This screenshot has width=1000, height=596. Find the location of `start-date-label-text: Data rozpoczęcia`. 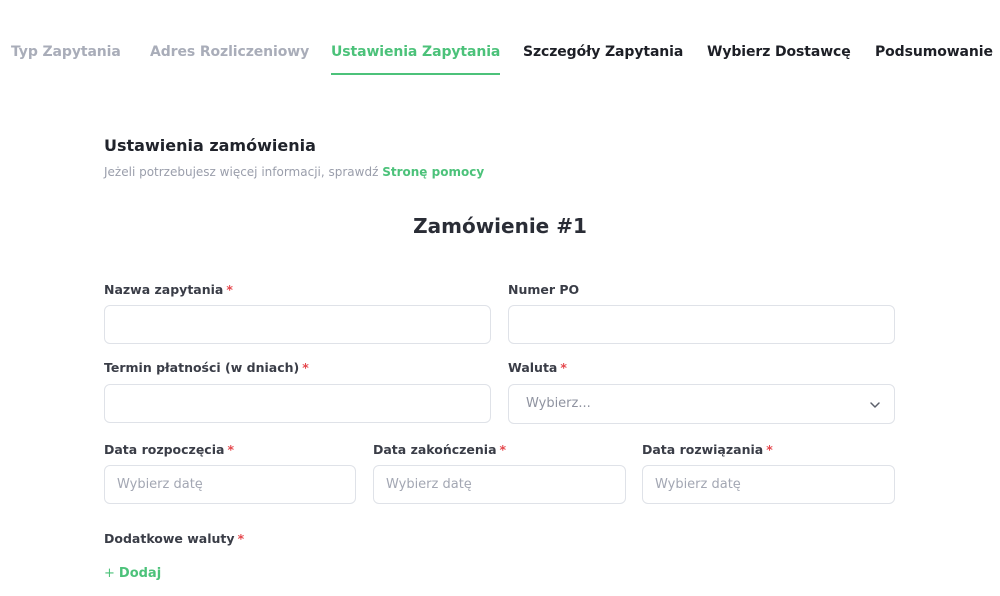

start-date-label-text: Data rozpoczęcia is located at coordinates (164, 449).